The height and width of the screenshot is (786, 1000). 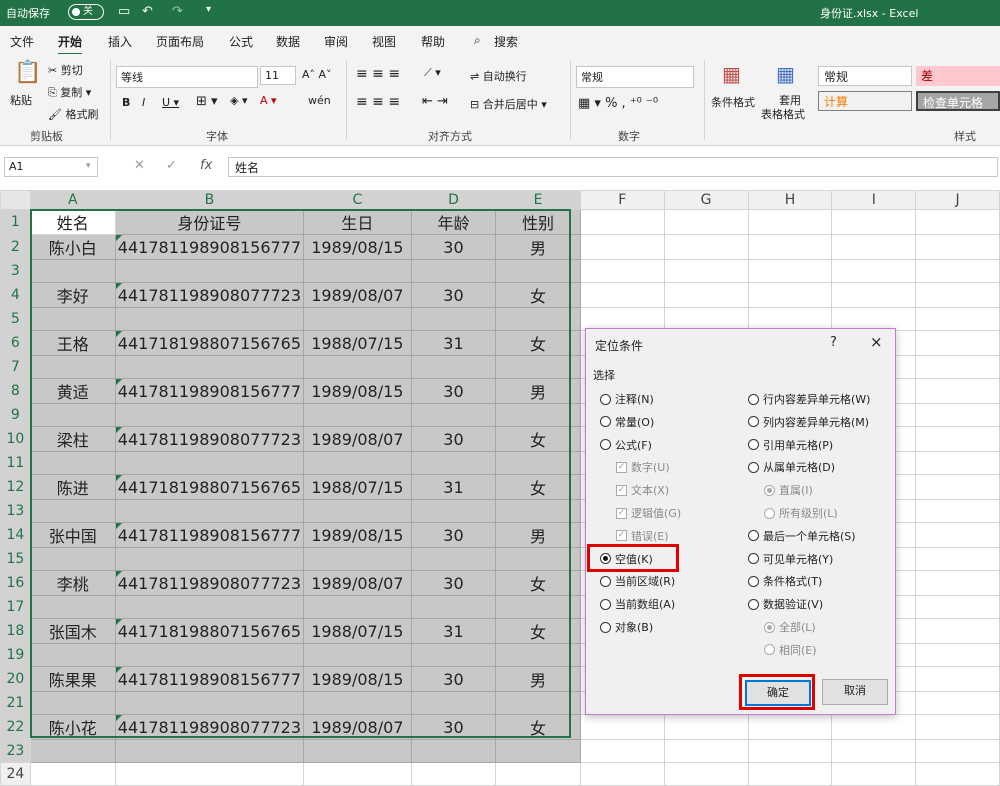 I want to click on select-all-corner, so click(x=15, y=200).